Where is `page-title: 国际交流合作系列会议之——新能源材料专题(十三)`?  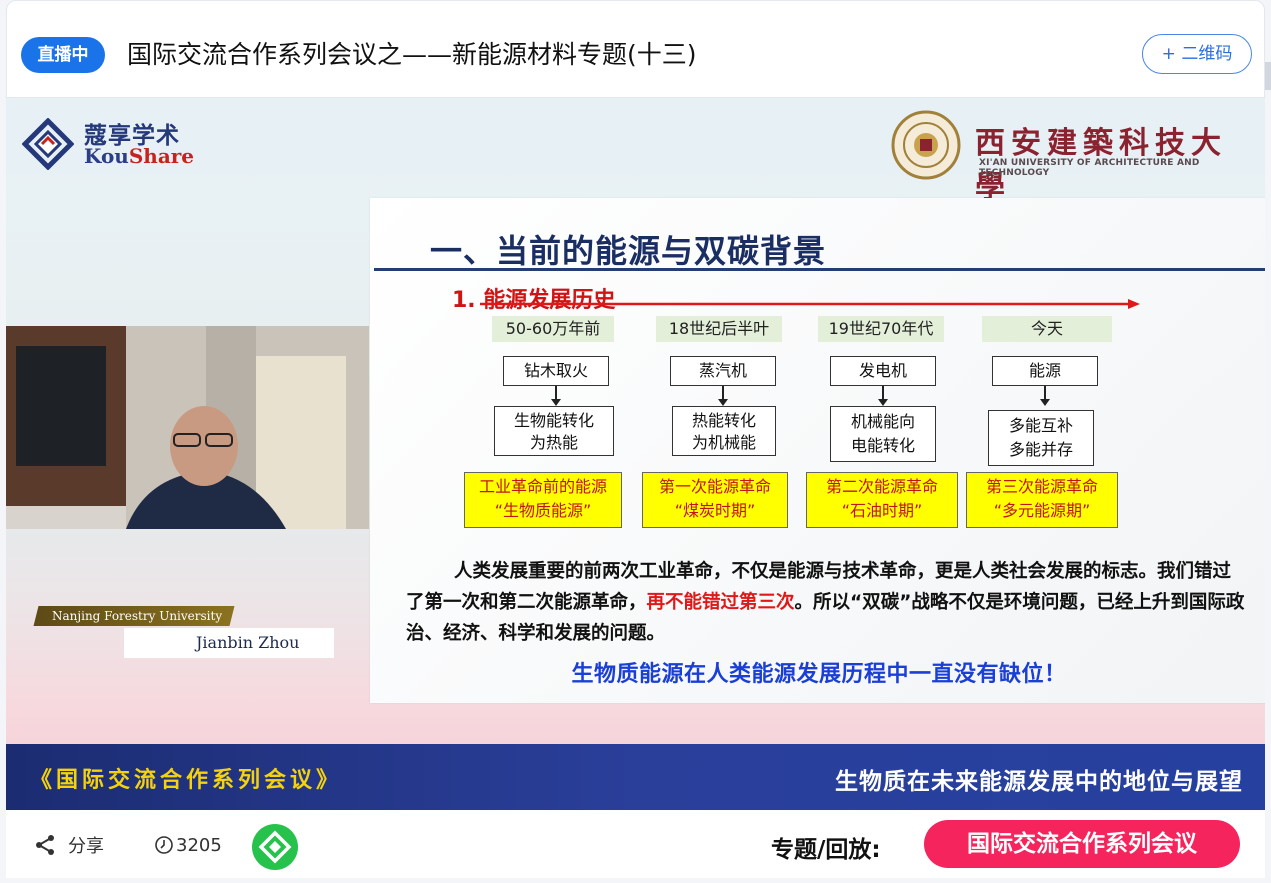 page-title: 国际交流合作系列会议之——新能源材料专题(十三) is located at coordinates (412, 54).